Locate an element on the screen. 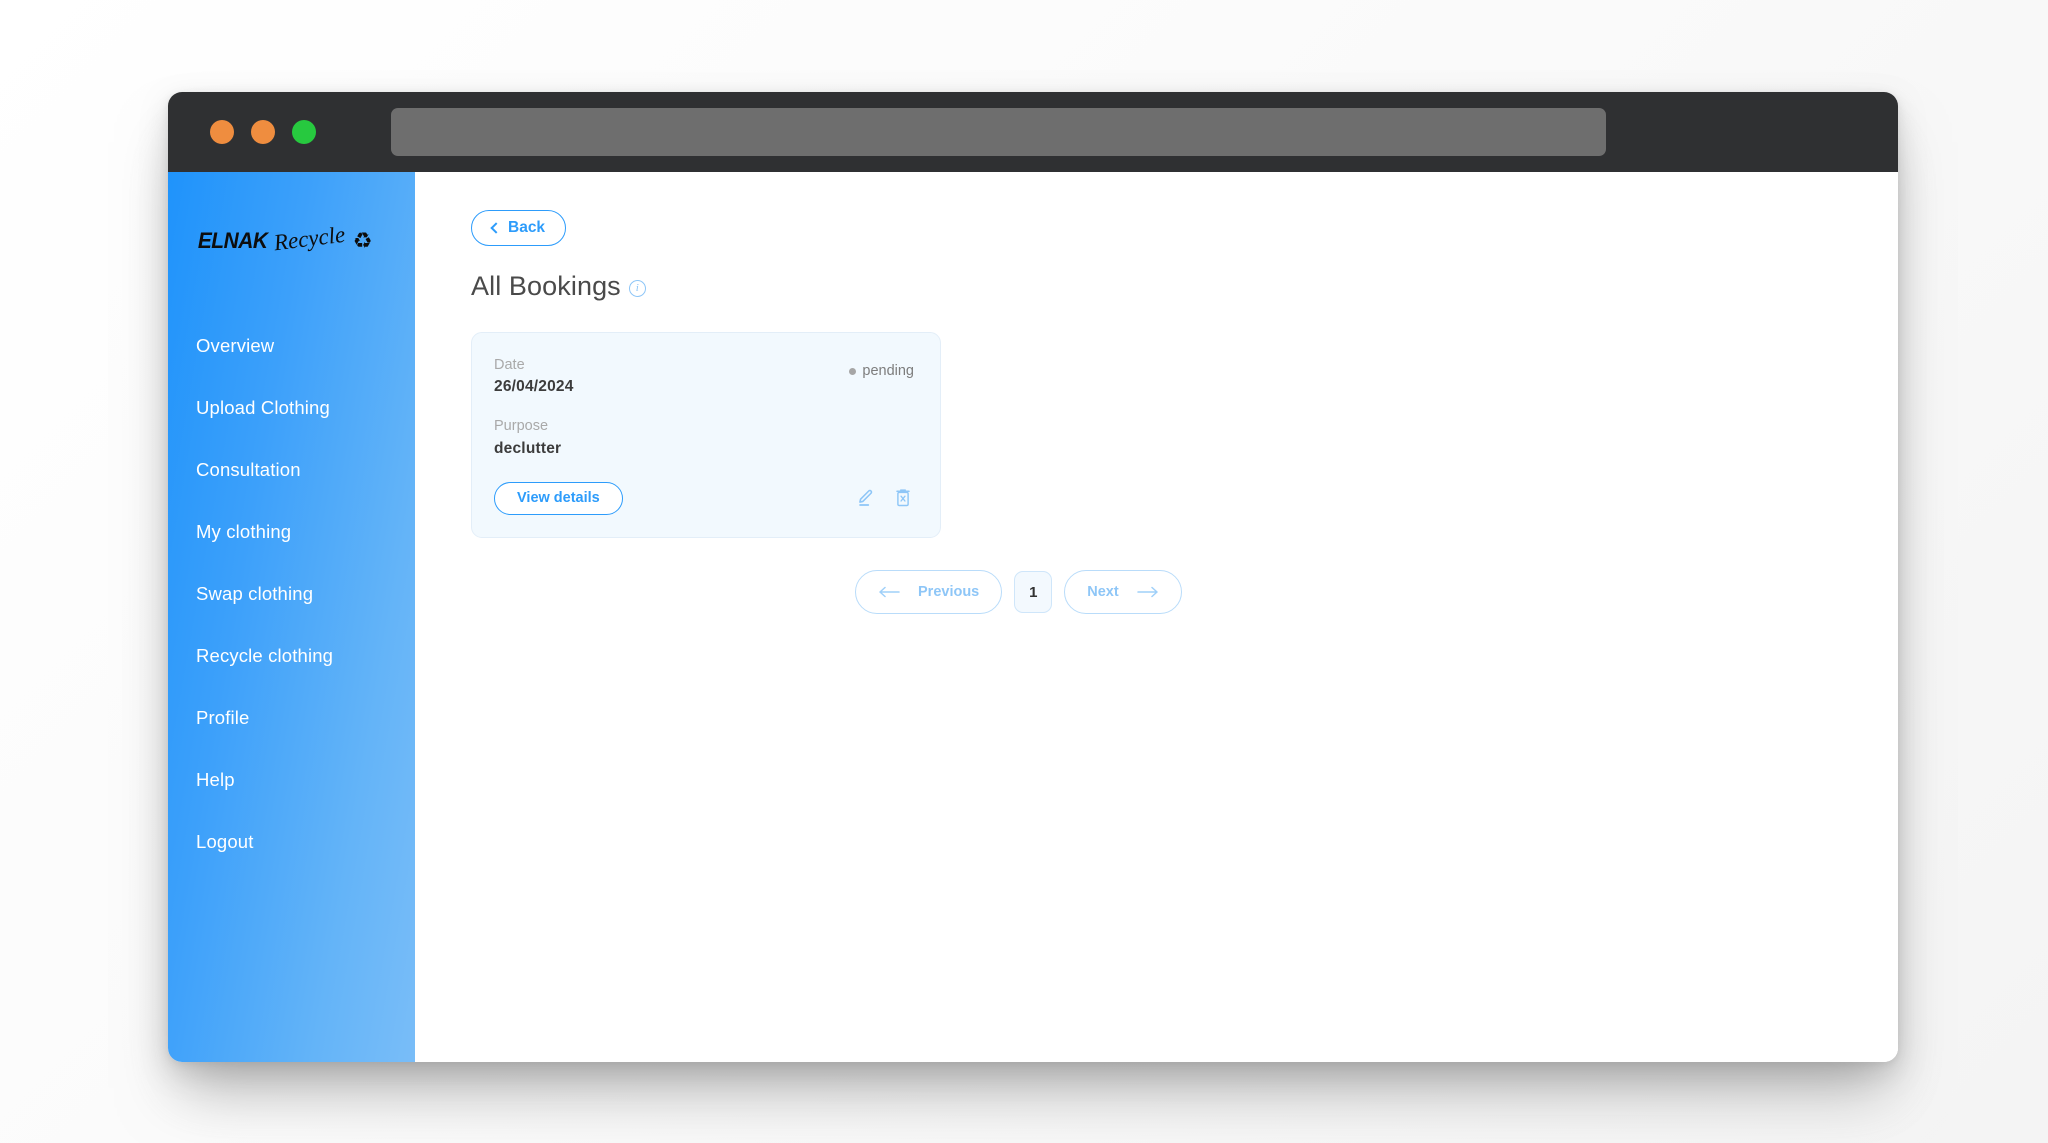 This screenshot has width=2048, height=1143. sidebar-item-consultation: Consultation is located at coordinates (291, 470).